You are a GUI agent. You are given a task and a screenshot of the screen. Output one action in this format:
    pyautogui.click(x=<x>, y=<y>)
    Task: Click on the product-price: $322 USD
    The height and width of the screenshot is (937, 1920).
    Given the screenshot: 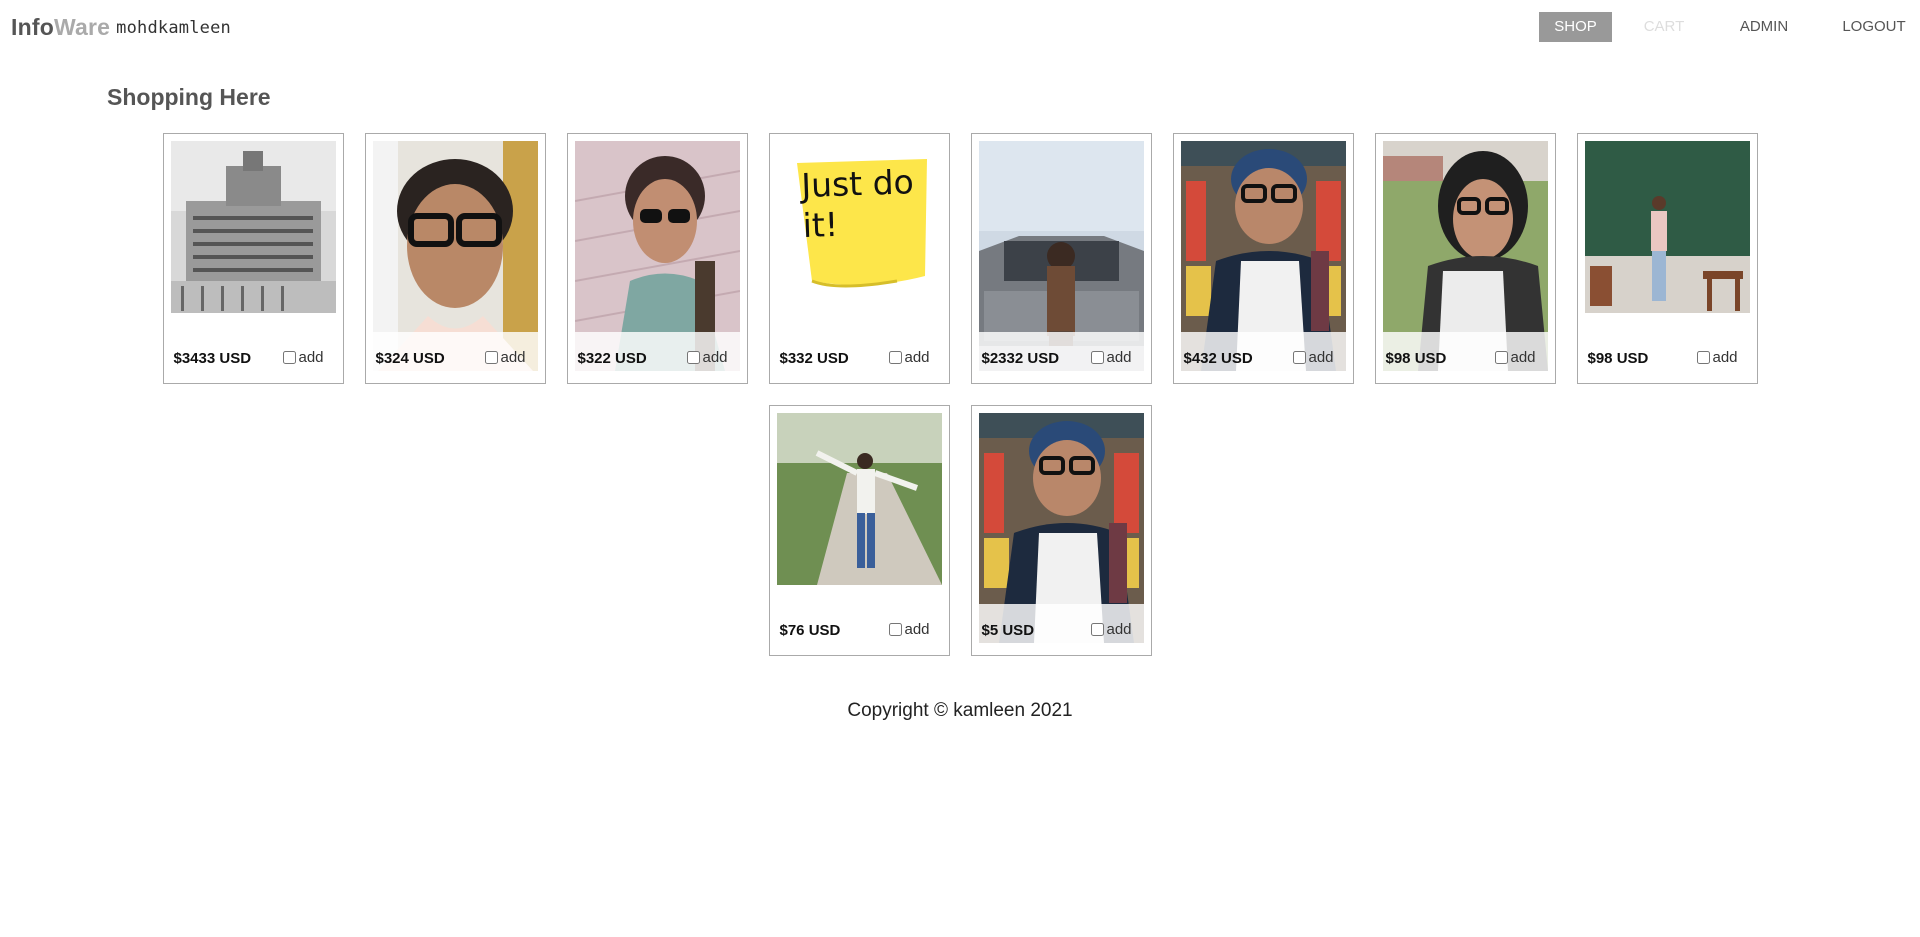 What is the action you would take?
    pyautogui.click(x=612, y=358)
    